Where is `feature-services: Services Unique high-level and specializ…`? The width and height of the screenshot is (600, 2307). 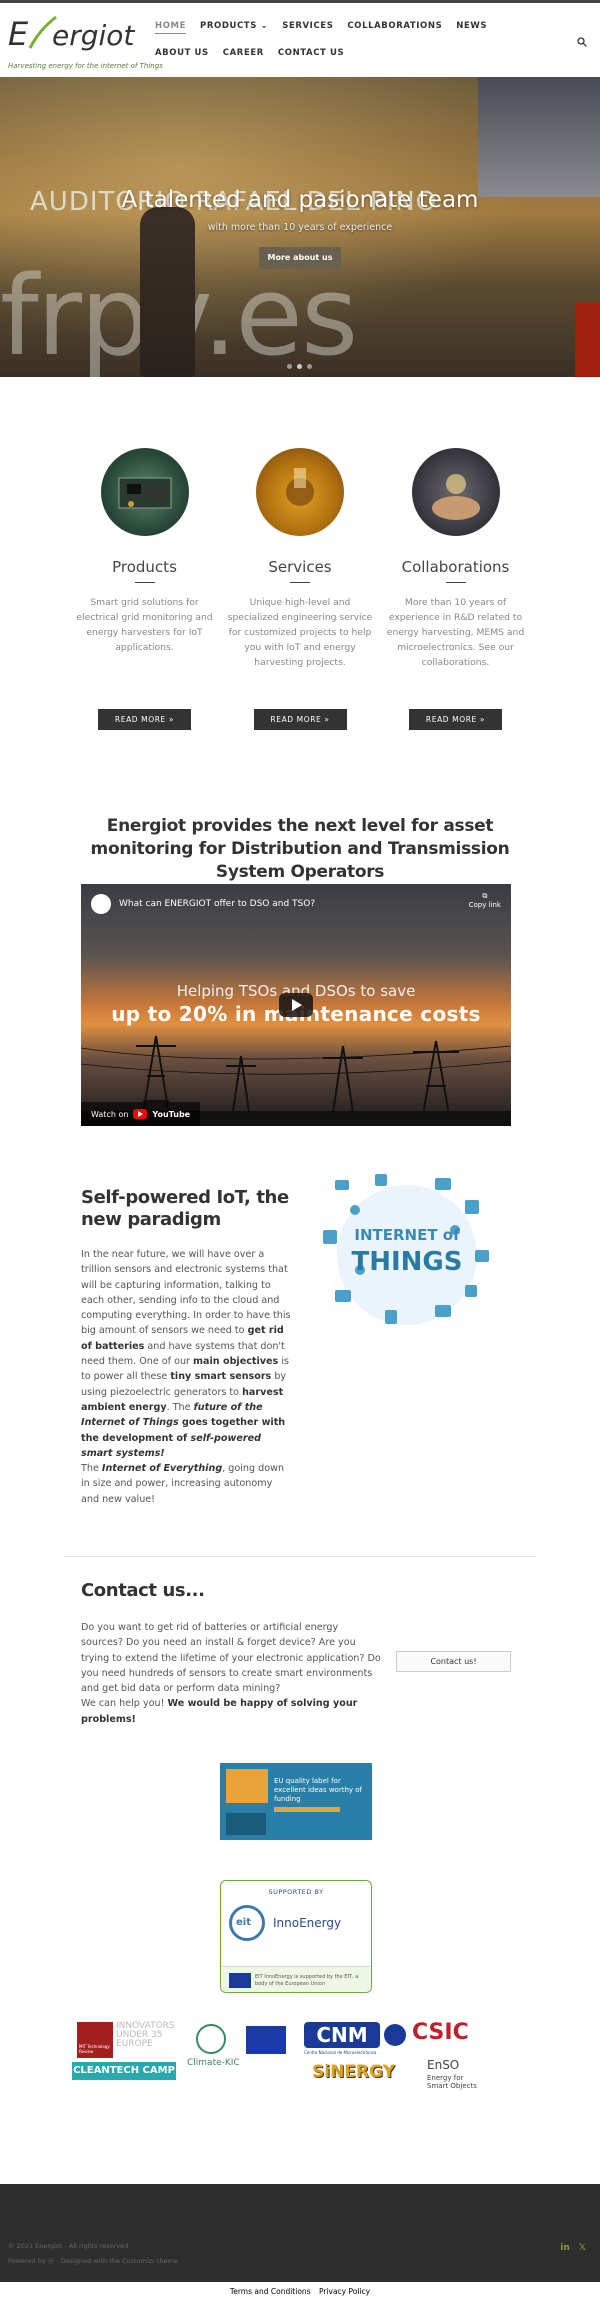 feature-services: Services Unique high-level and specializ… is located at coordinates (300, 589).